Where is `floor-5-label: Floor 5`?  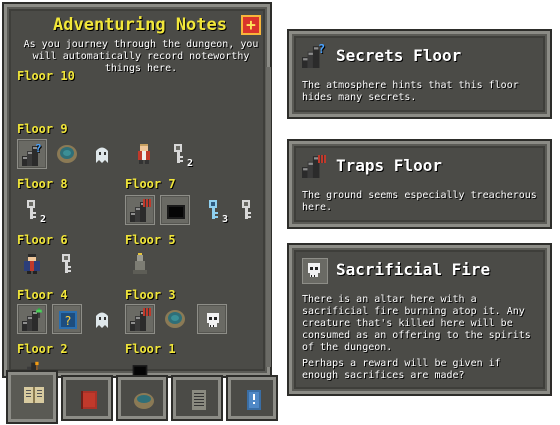
floor-5-label: Floor 5 is located at coordinates (150, 240).